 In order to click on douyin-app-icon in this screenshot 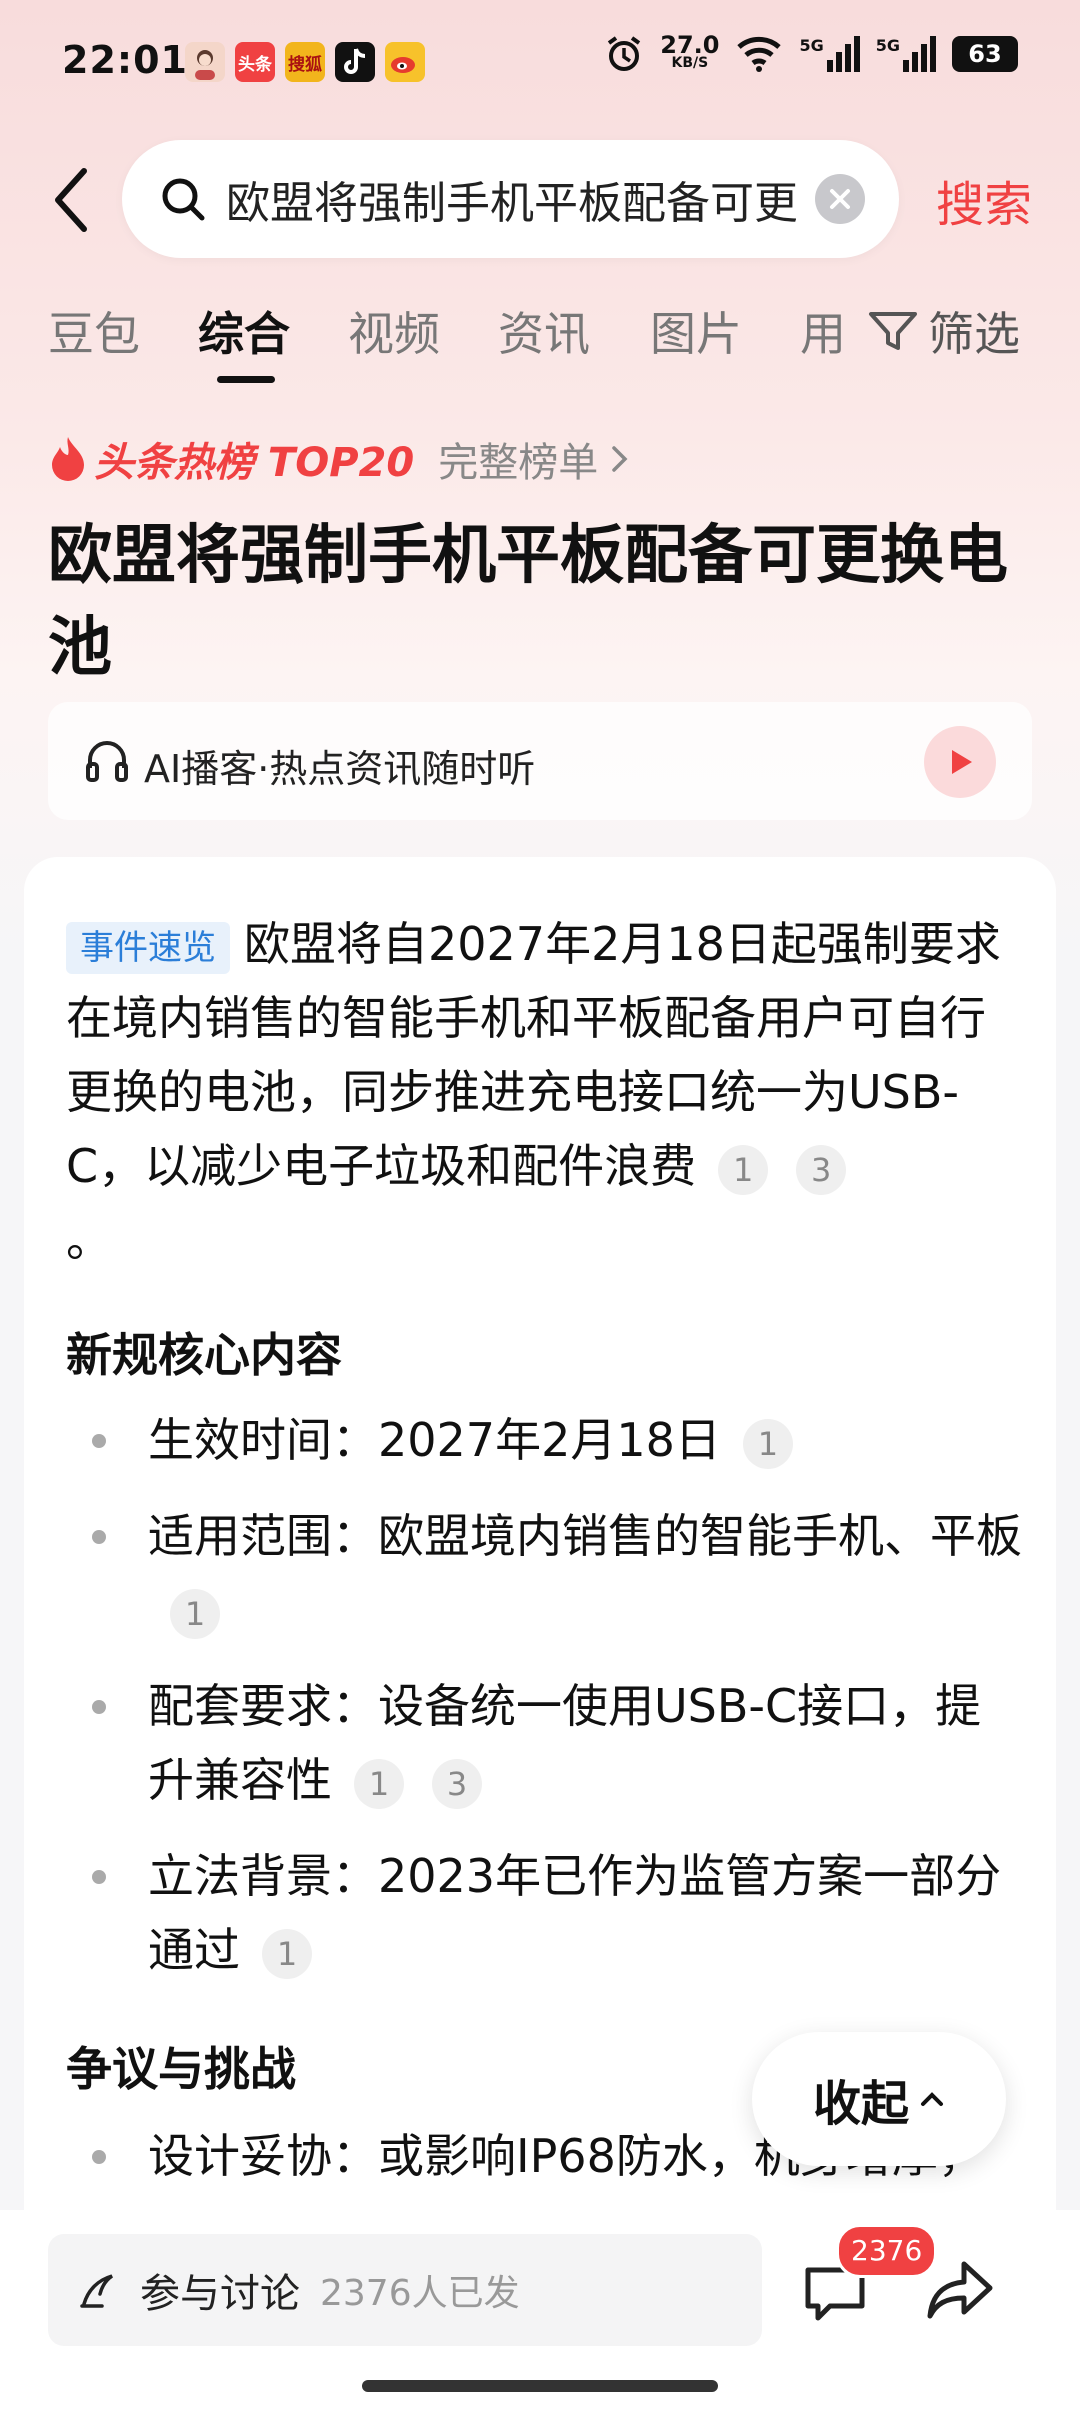, I will do `click(355, 62)`.